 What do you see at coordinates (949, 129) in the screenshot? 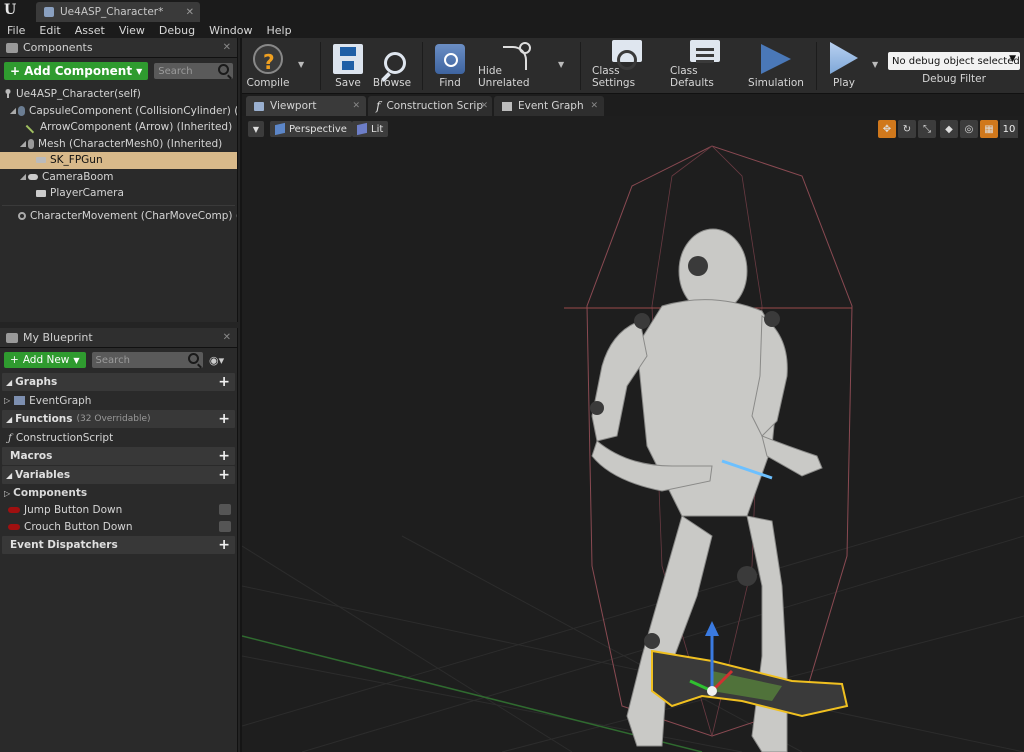
I see `surface-snap-icon: ◆` at bounding box center [949, 129].